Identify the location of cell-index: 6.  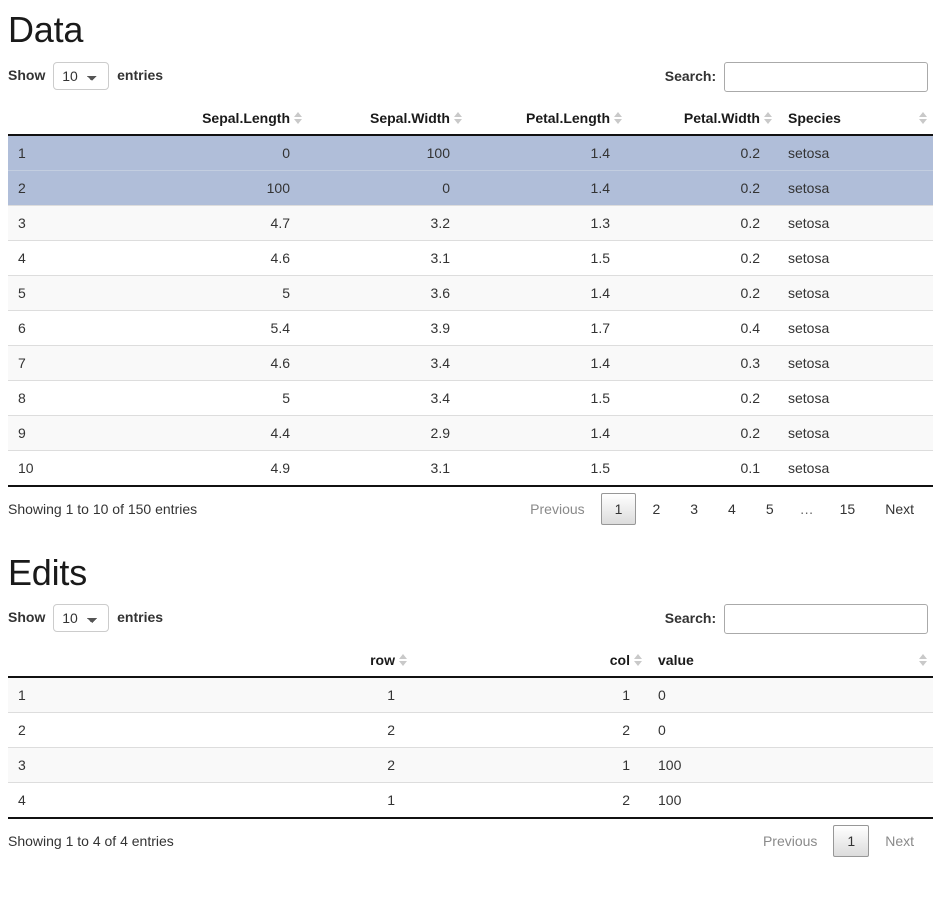
(78, 327).